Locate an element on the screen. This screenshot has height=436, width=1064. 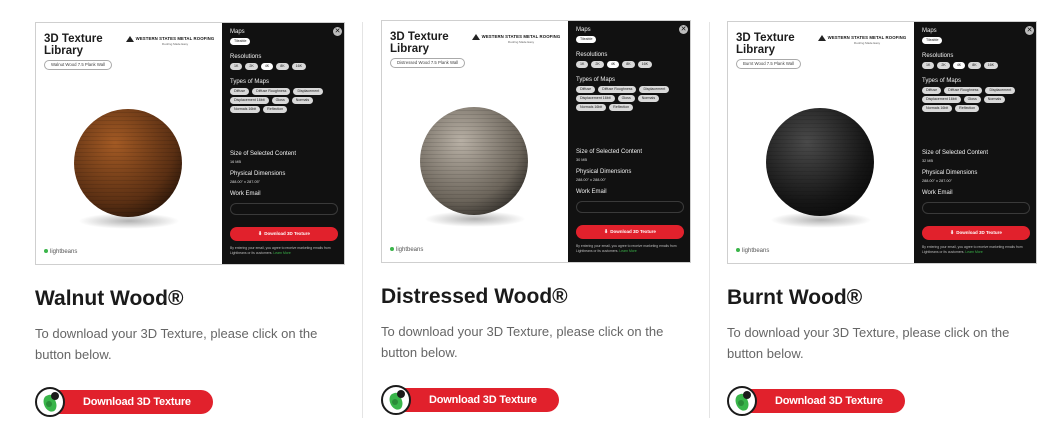
dimensions-value: 288.00" x 287.05" is located at coordinates (245, 182).